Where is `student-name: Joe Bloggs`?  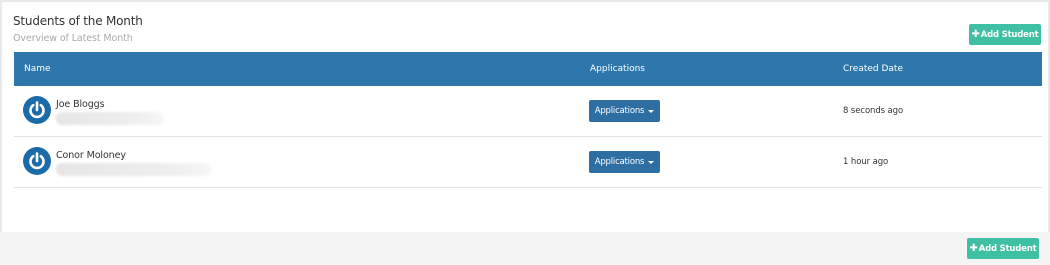
student-name: Joe Bloggs is located at coordinates (80, 104).